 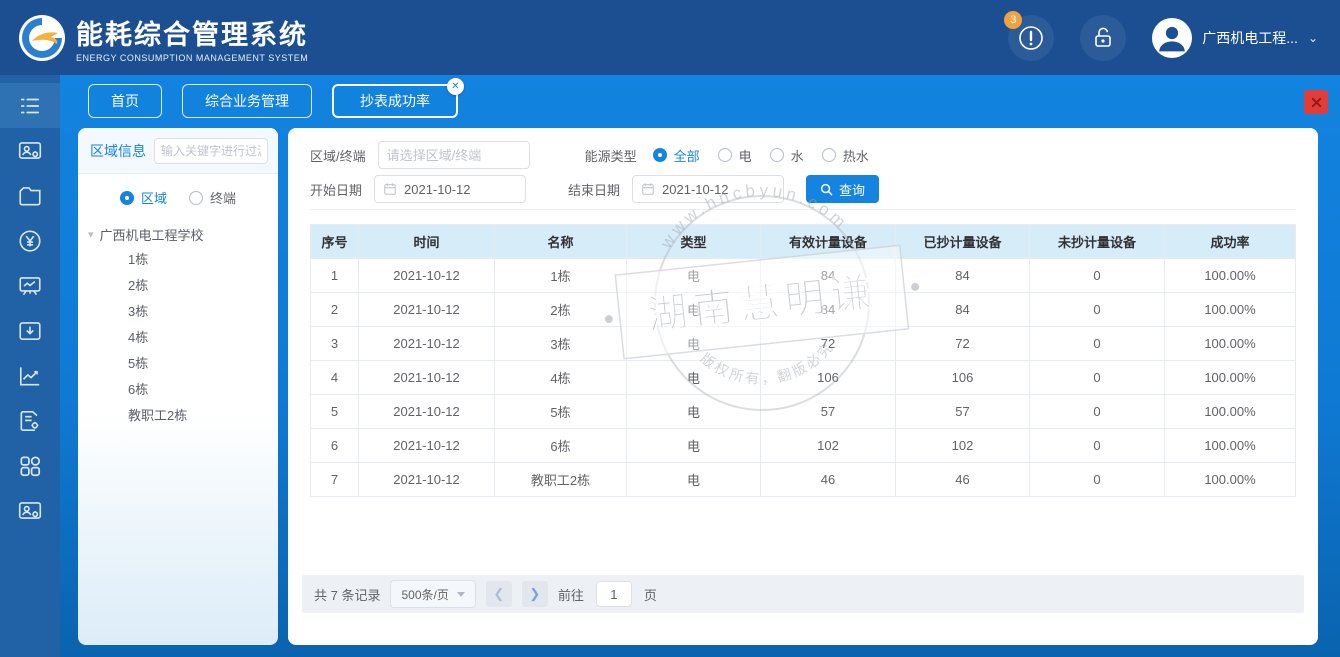 I want to click on table-cell: 教职工2栋, so click(x=560, y=479).